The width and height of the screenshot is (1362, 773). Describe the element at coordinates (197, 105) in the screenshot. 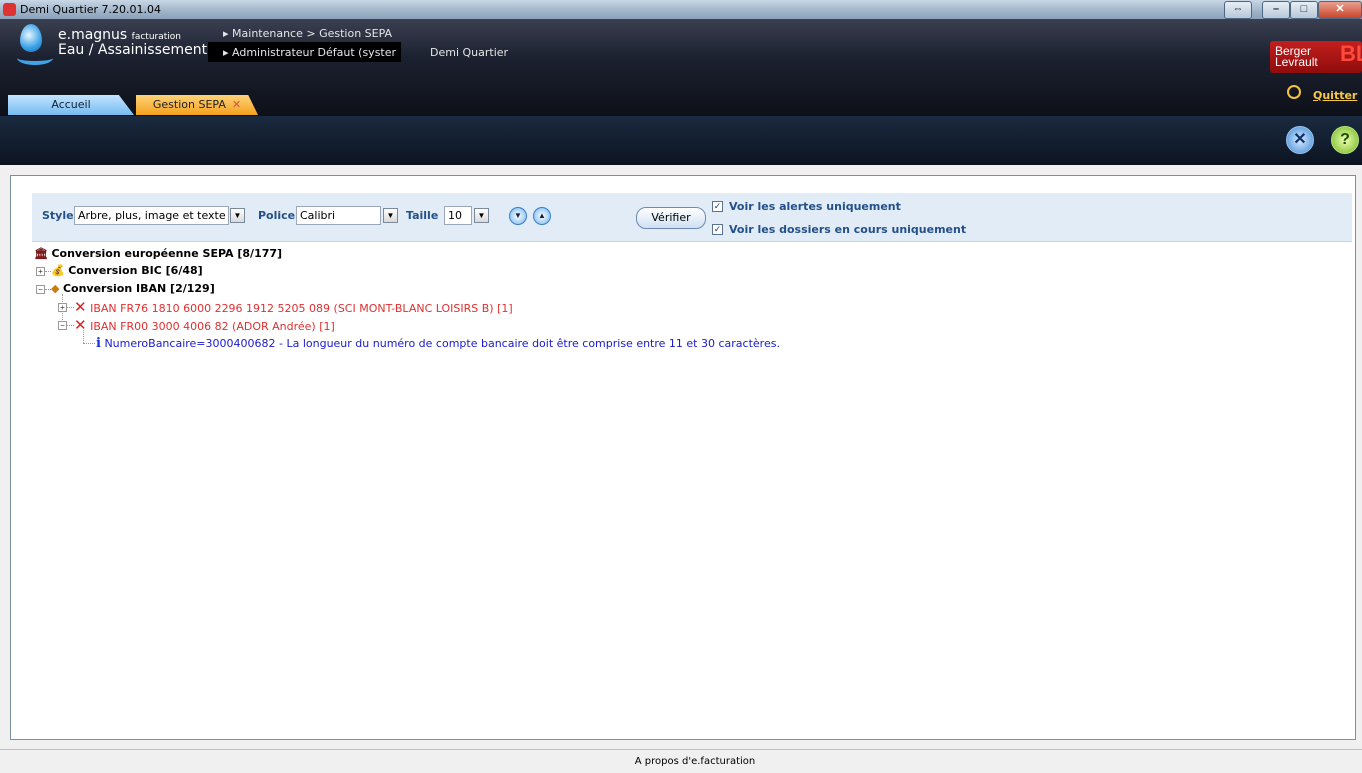

I see `tab-gestion-sepa: Gestion SEPA ✕` at that location.